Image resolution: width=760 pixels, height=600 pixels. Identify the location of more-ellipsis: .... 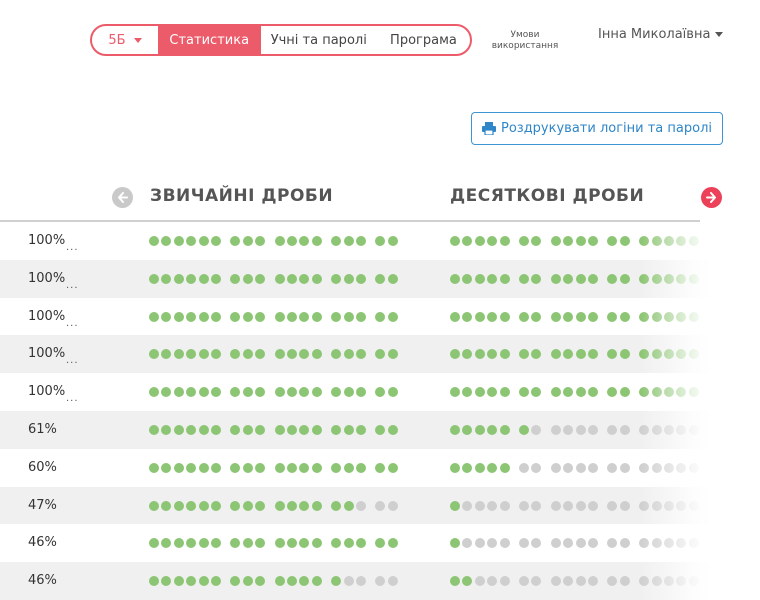
(72, 247).